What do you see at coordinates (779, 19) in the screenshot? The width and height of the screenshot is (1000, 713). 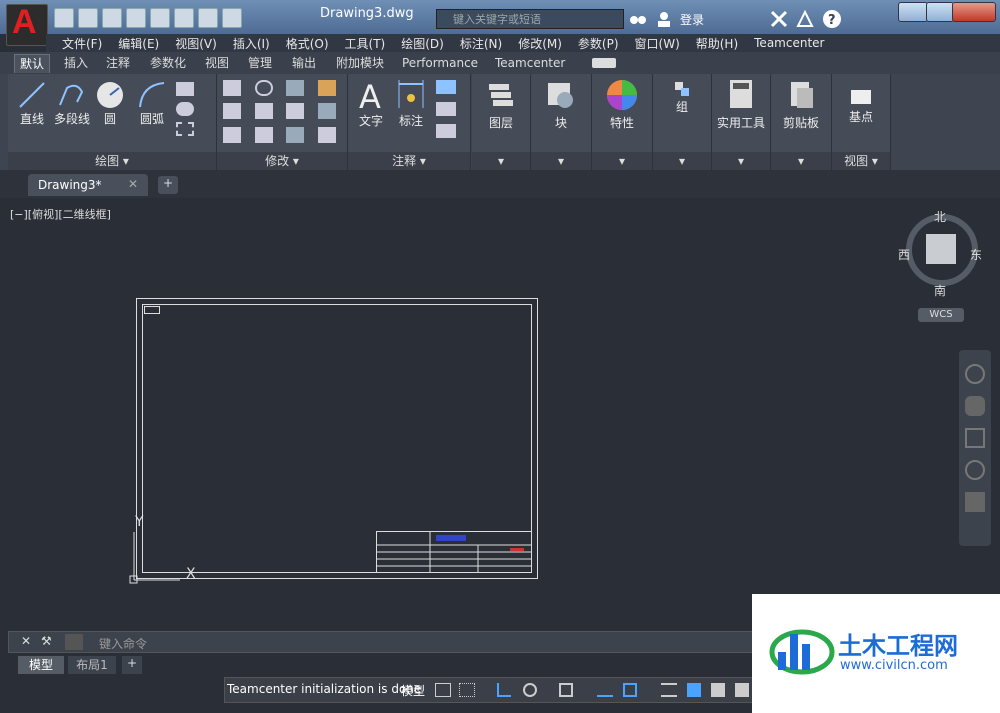 I see `exchange-icon` at bounding box center [779, 19].